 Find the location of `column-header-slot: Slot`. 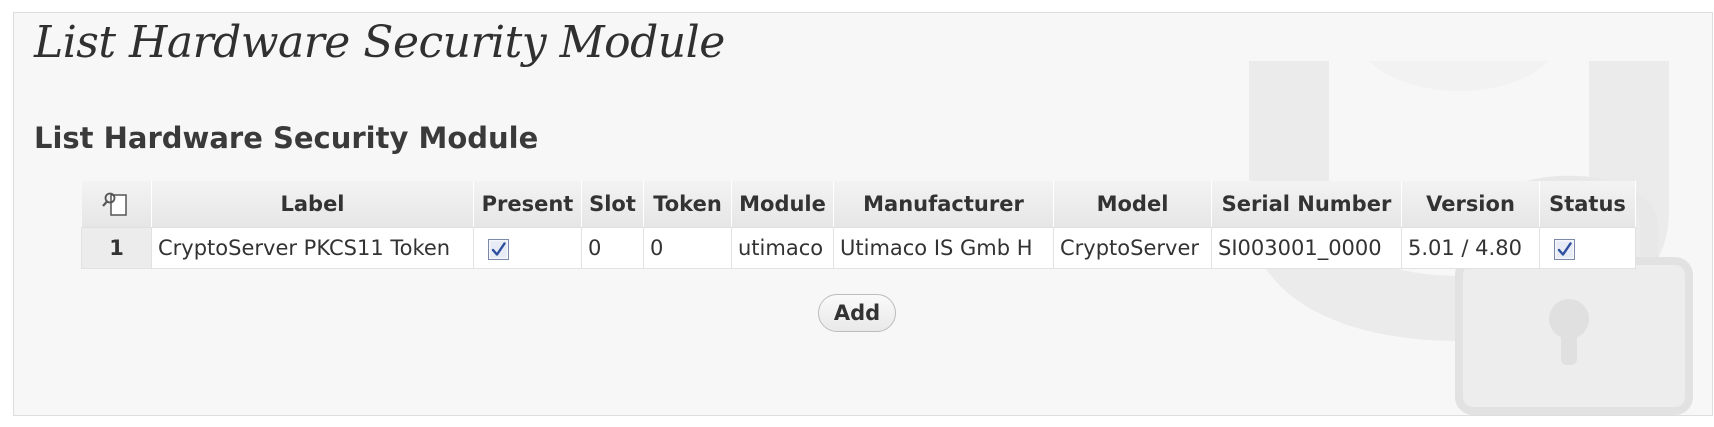

column-header-slot: Slot is located at coordinates (612, 204).